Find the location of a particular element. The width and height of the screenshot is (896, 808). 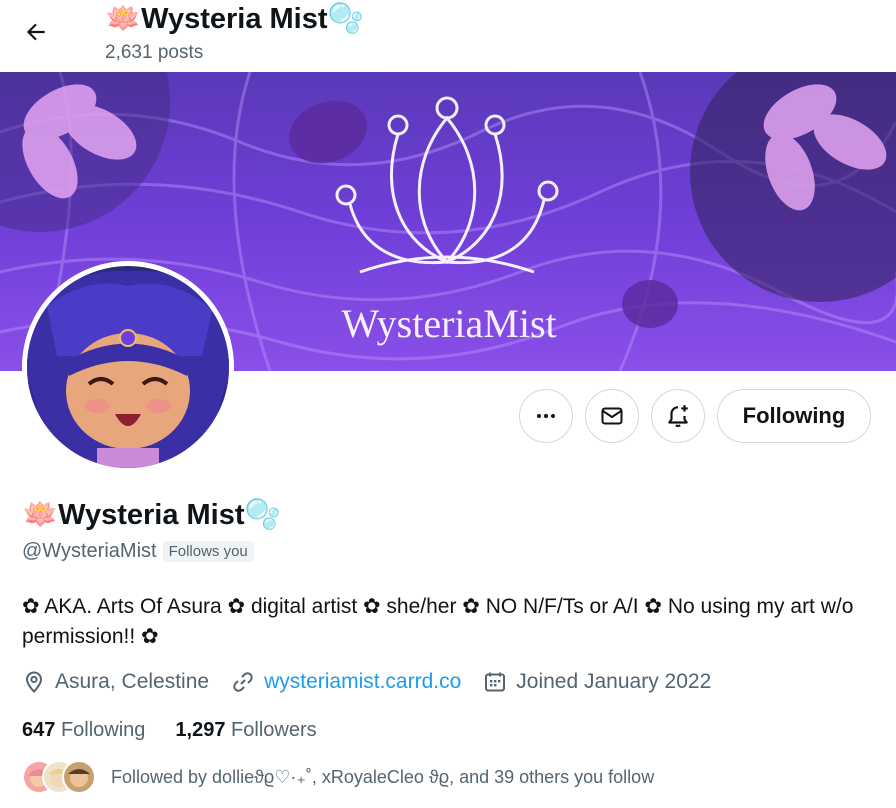

header-display-name: 🪷Wysteria Mist🫧 is located at coordinates (234, 19).